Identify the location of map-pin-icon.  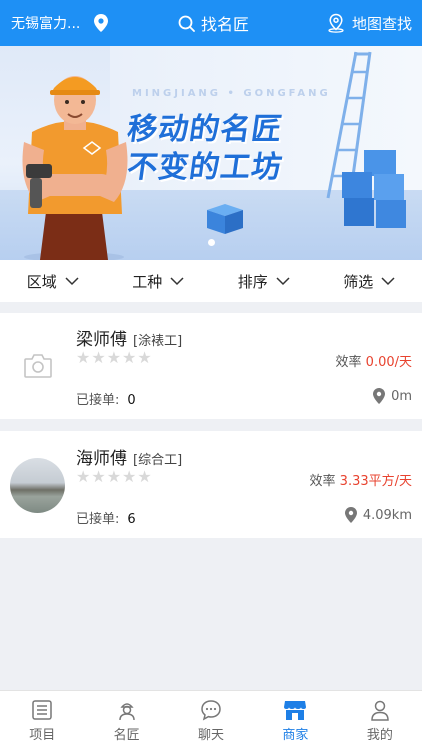
(336, 23).